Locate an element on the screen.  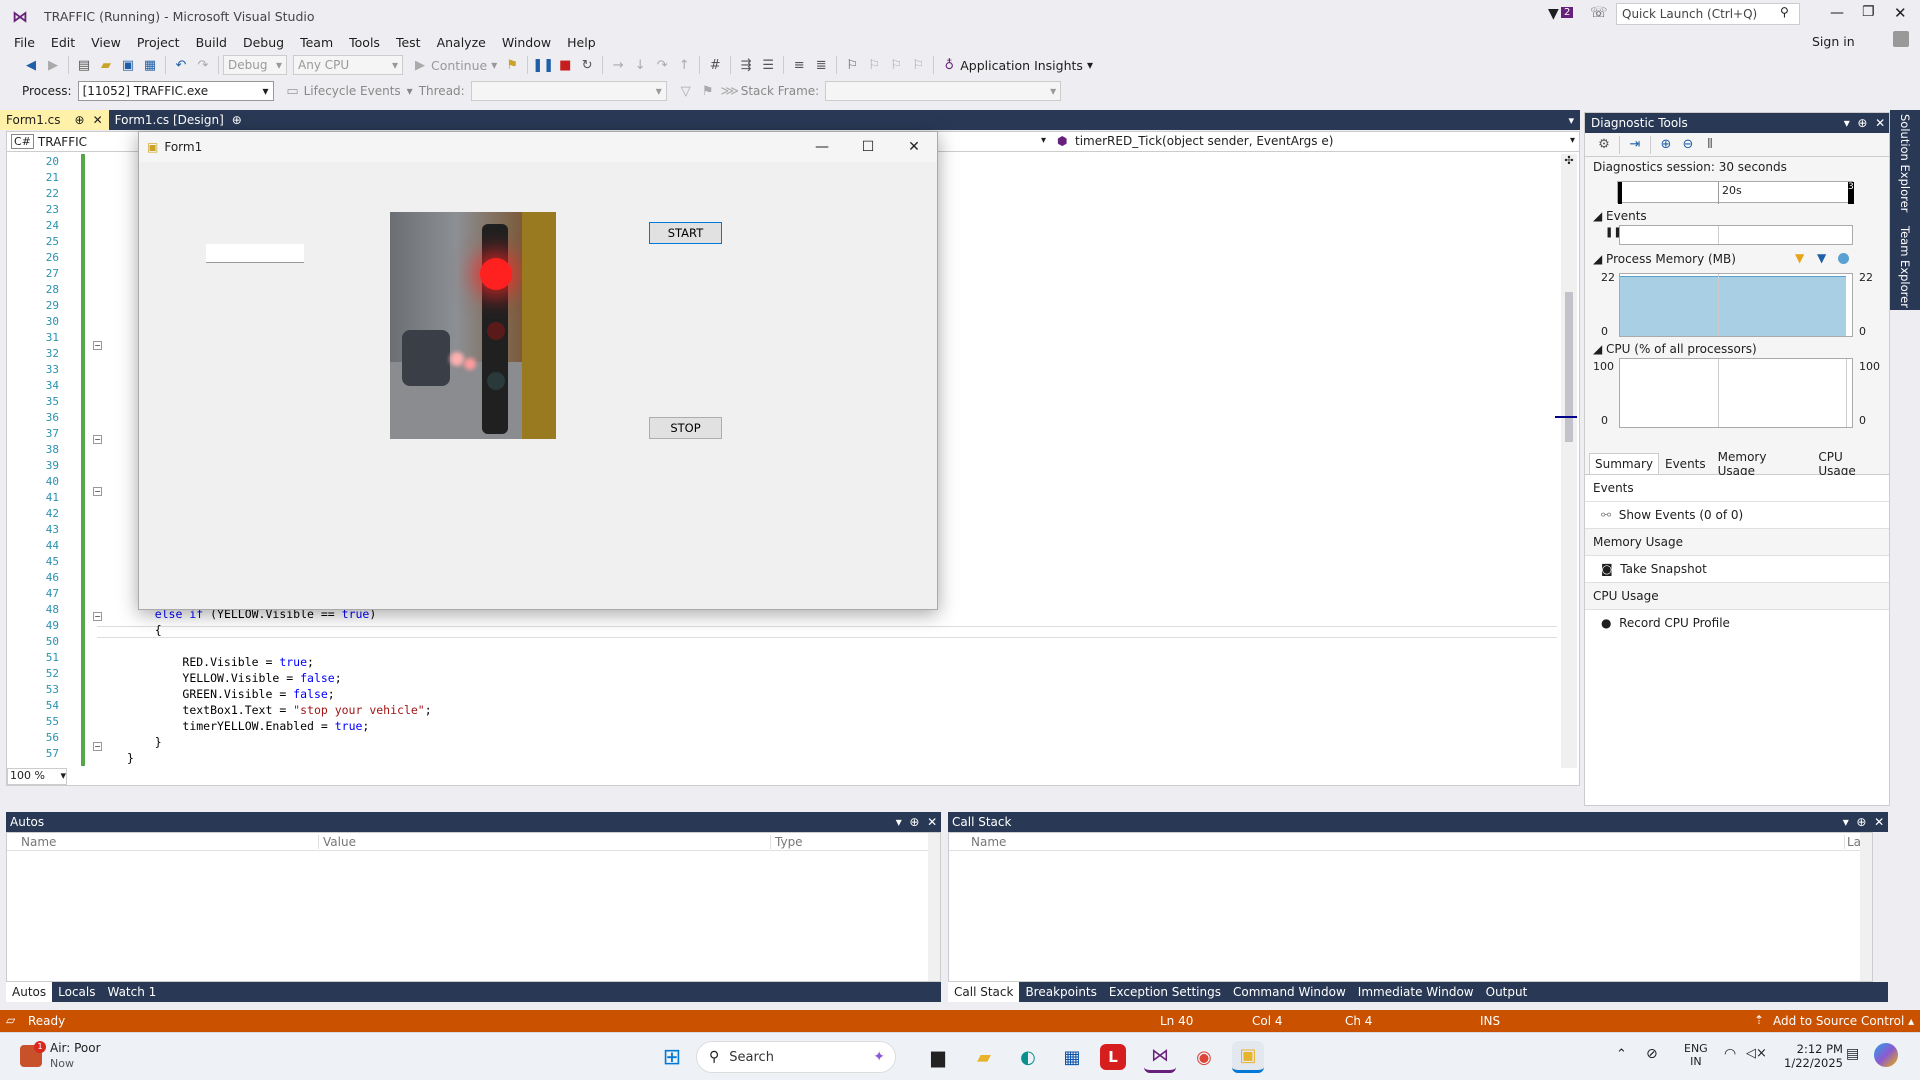
zoom-in-icon: ⊕ is located at coordinates (1666, 145).